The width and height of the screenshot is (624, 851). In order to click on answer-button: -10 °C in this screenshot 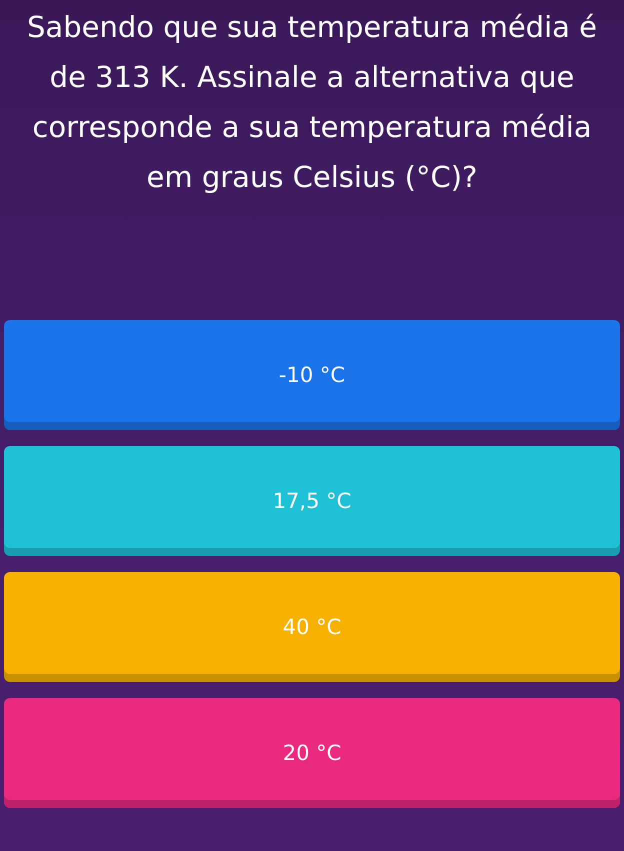, I will do `click(312, 375)`.